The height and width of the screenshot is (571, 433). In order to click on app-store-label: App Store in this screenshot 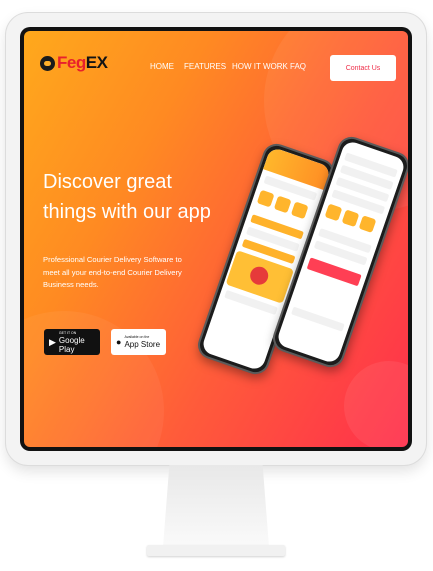, I will do `click(142, 344)`.